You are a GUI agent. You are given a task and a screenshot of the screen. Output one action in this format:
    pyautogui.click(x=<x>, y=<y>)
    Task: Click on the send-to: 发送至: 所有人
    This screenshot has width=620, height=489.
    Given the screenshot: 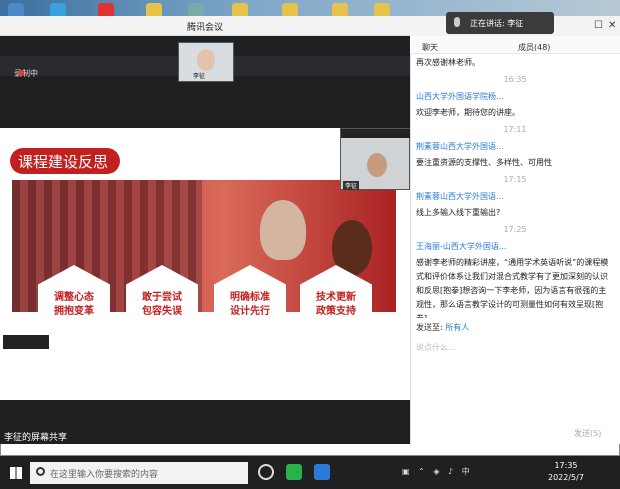 What is the action you would take?
    pyautogui.click(x=442, y=327)
    